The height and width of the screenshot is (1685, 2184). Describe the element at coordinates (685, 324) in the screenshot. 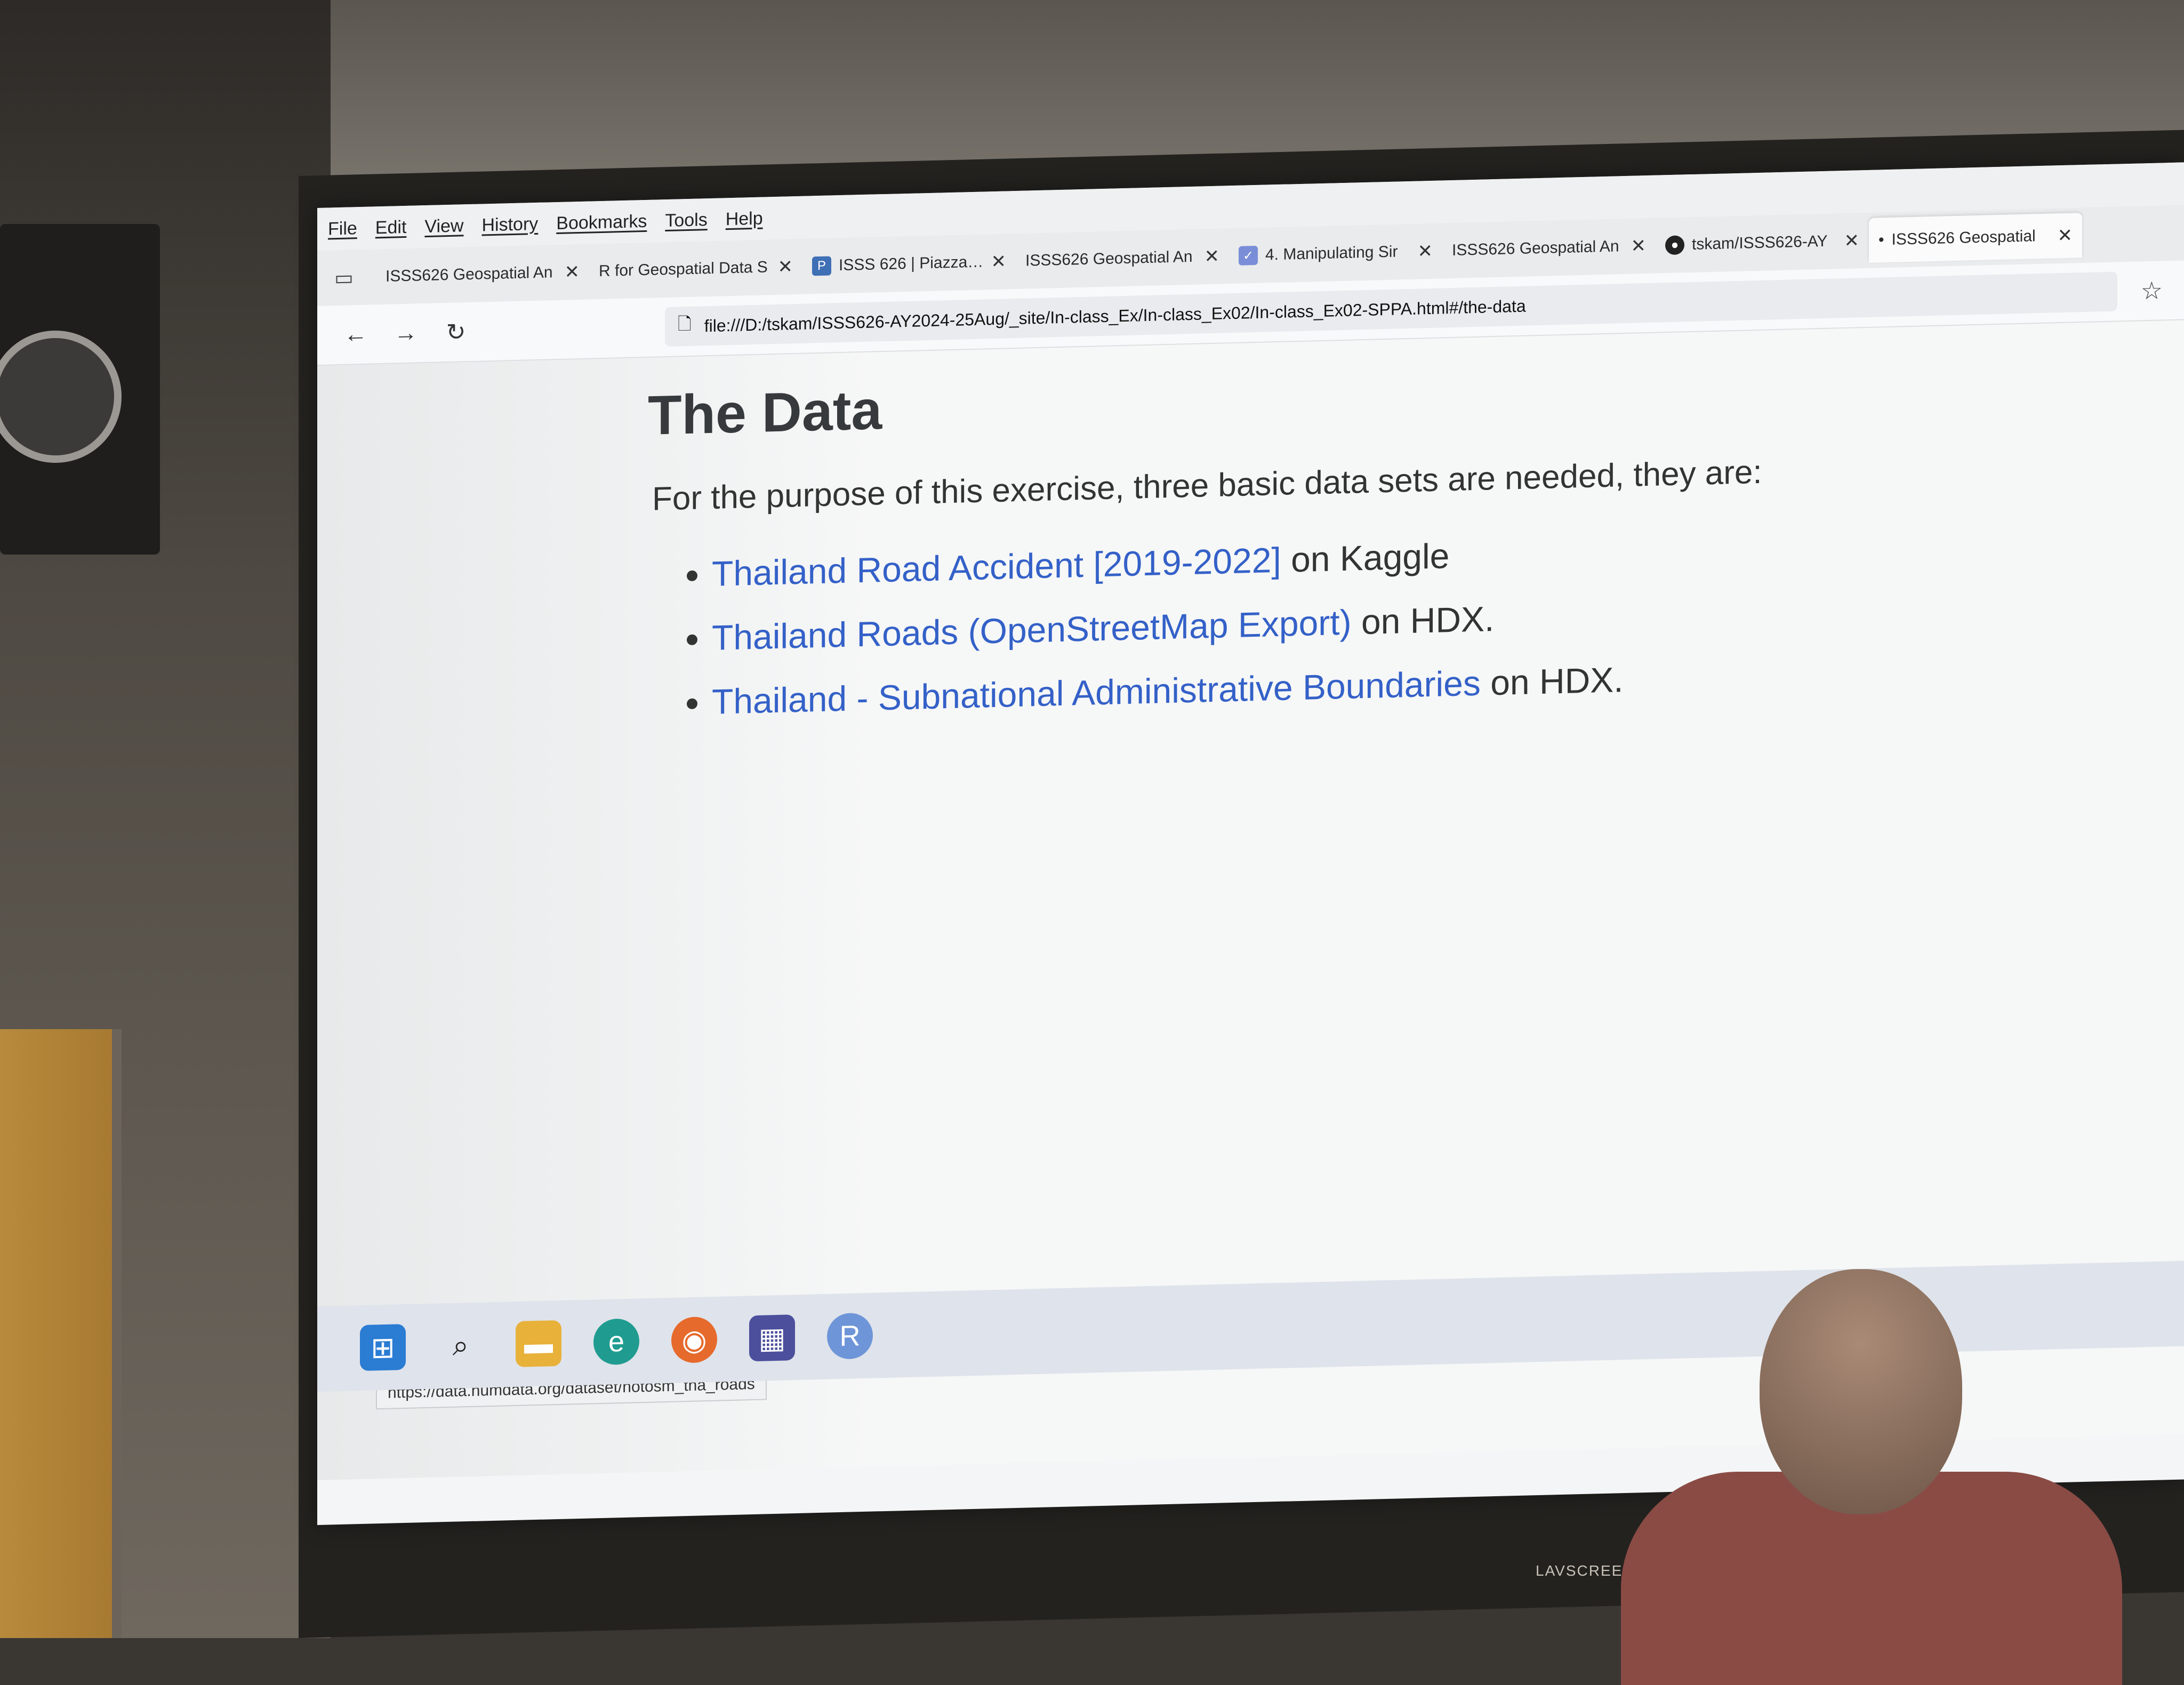

I see `page-icon: 🗋` at that location.